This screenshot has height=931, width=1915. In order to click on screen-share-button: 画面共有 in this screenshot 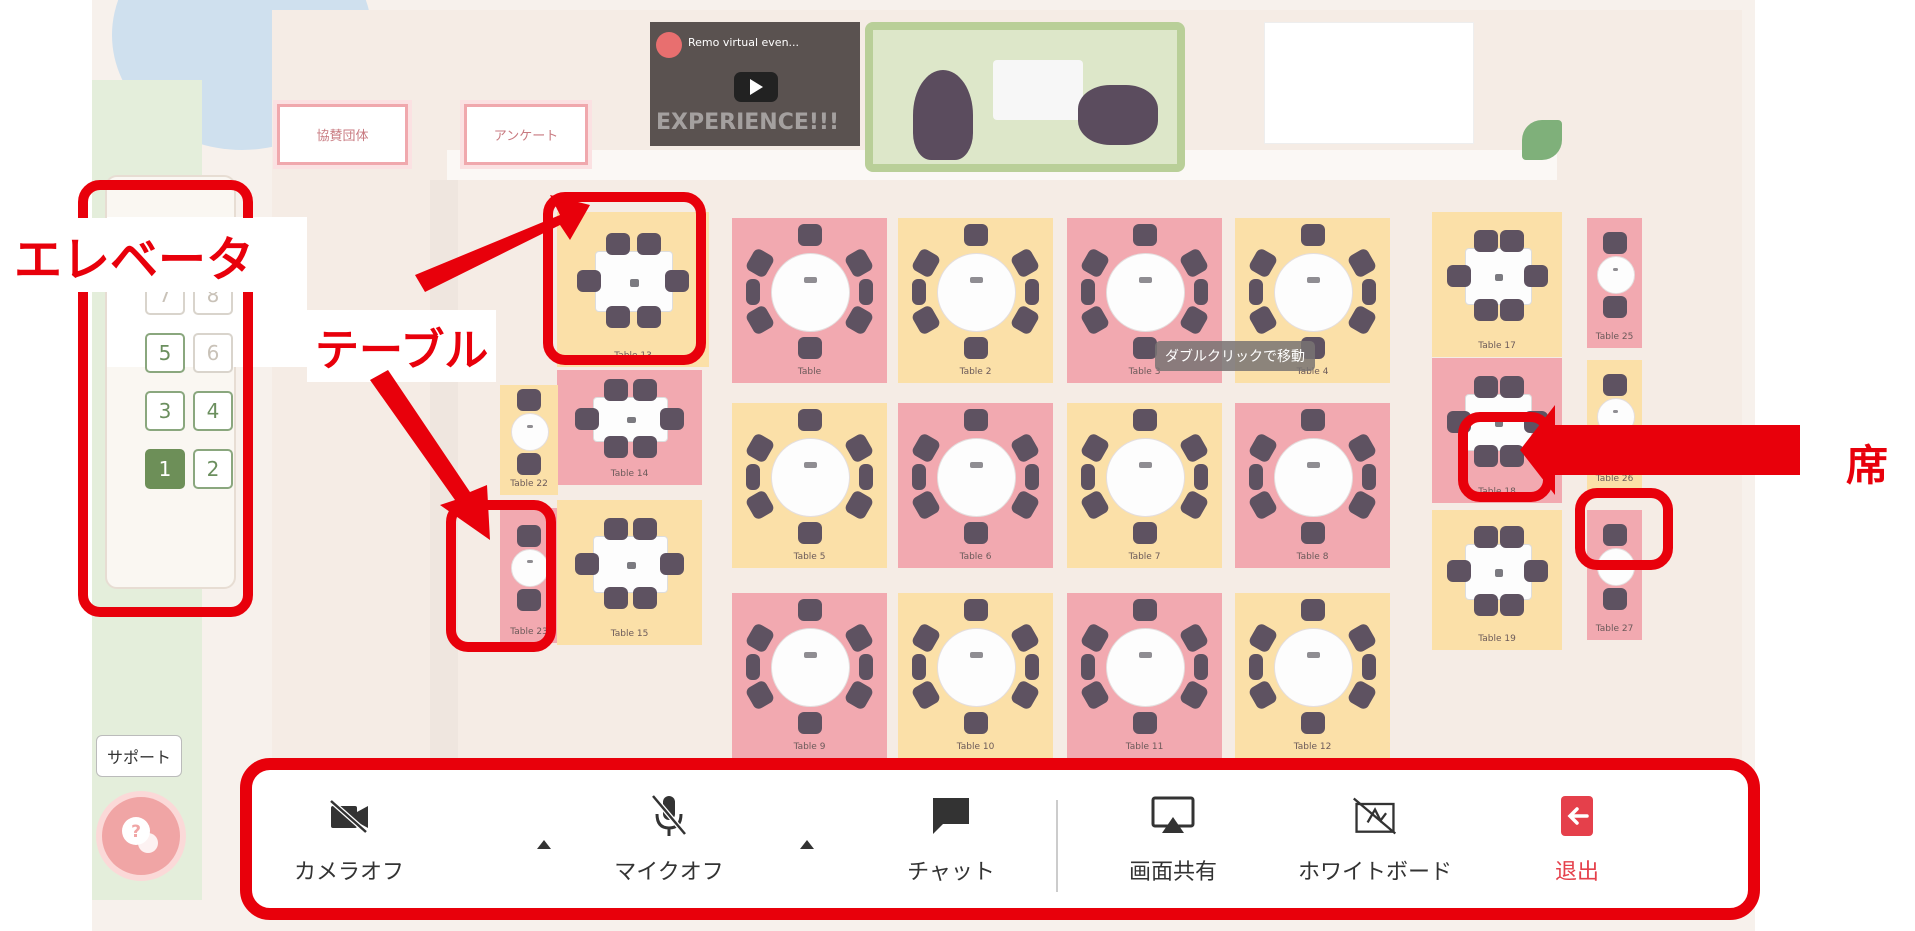, I will do `click(1173, 839)`.